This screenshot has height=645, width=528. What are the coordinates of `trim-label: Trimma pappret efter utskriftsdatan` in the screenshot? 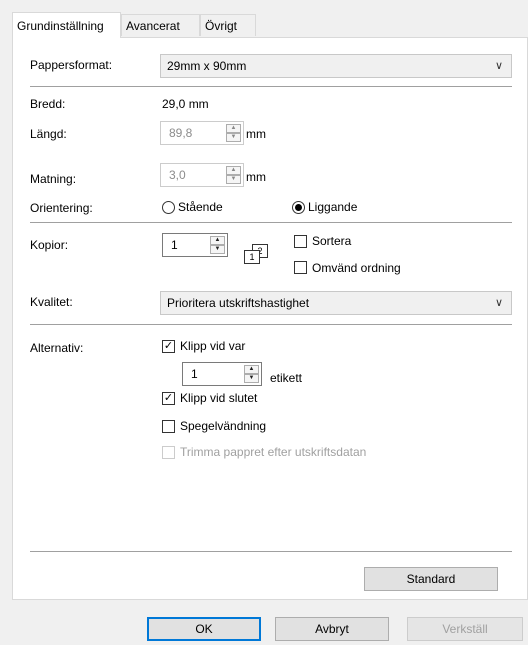 It's located at (273, 452).